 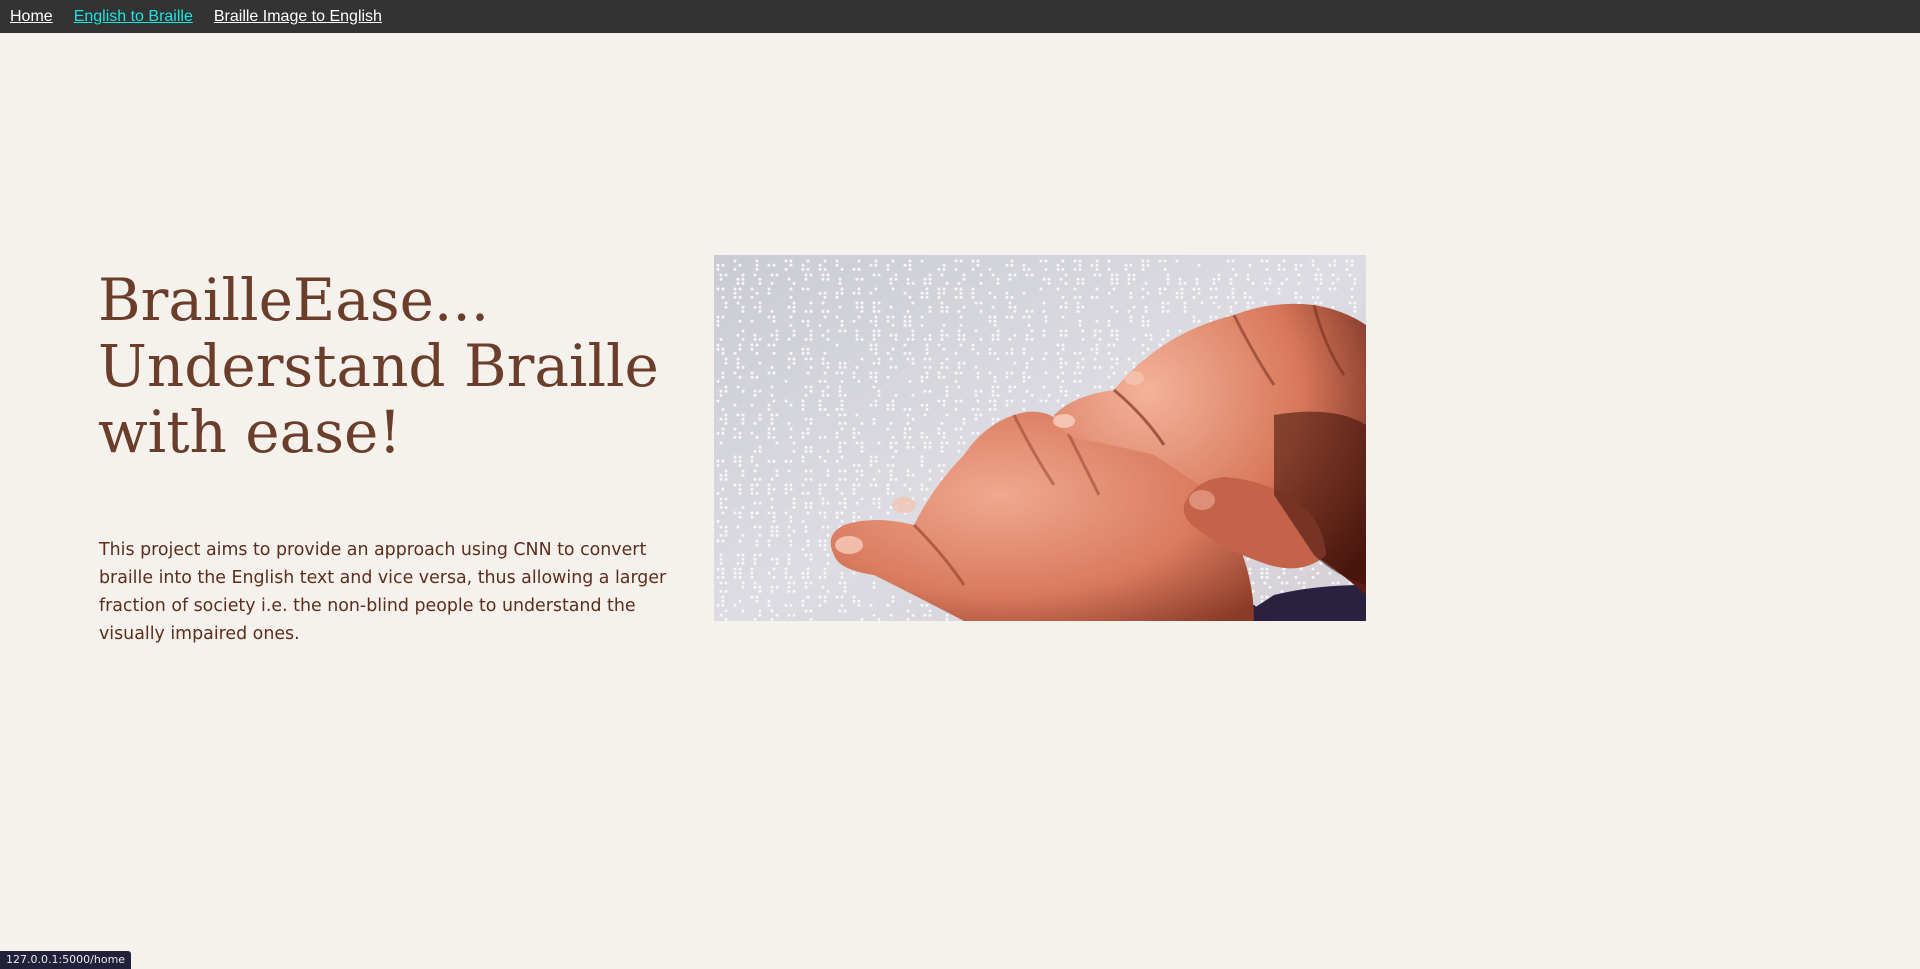 I want to click on nav-link-home: Home, so click(x=31, y=17).